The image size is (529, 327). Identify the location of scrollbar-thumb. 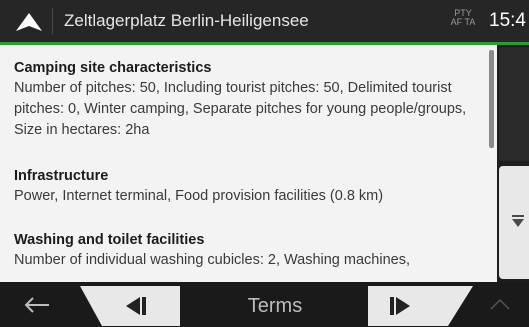
(491, 99).